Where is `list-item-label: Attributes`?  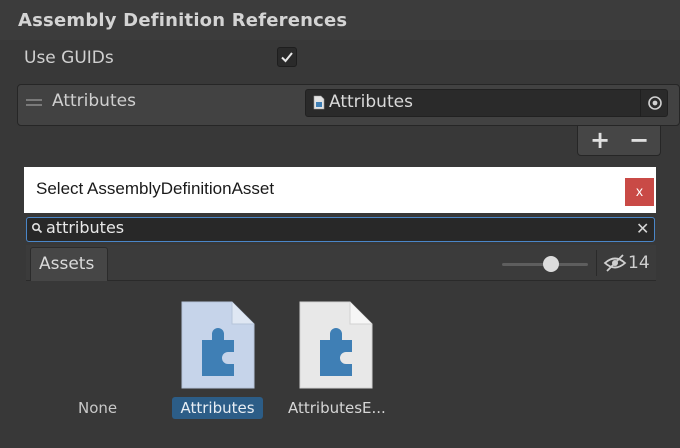
list-item-label: Attributes is located at coordinates (94, 101).